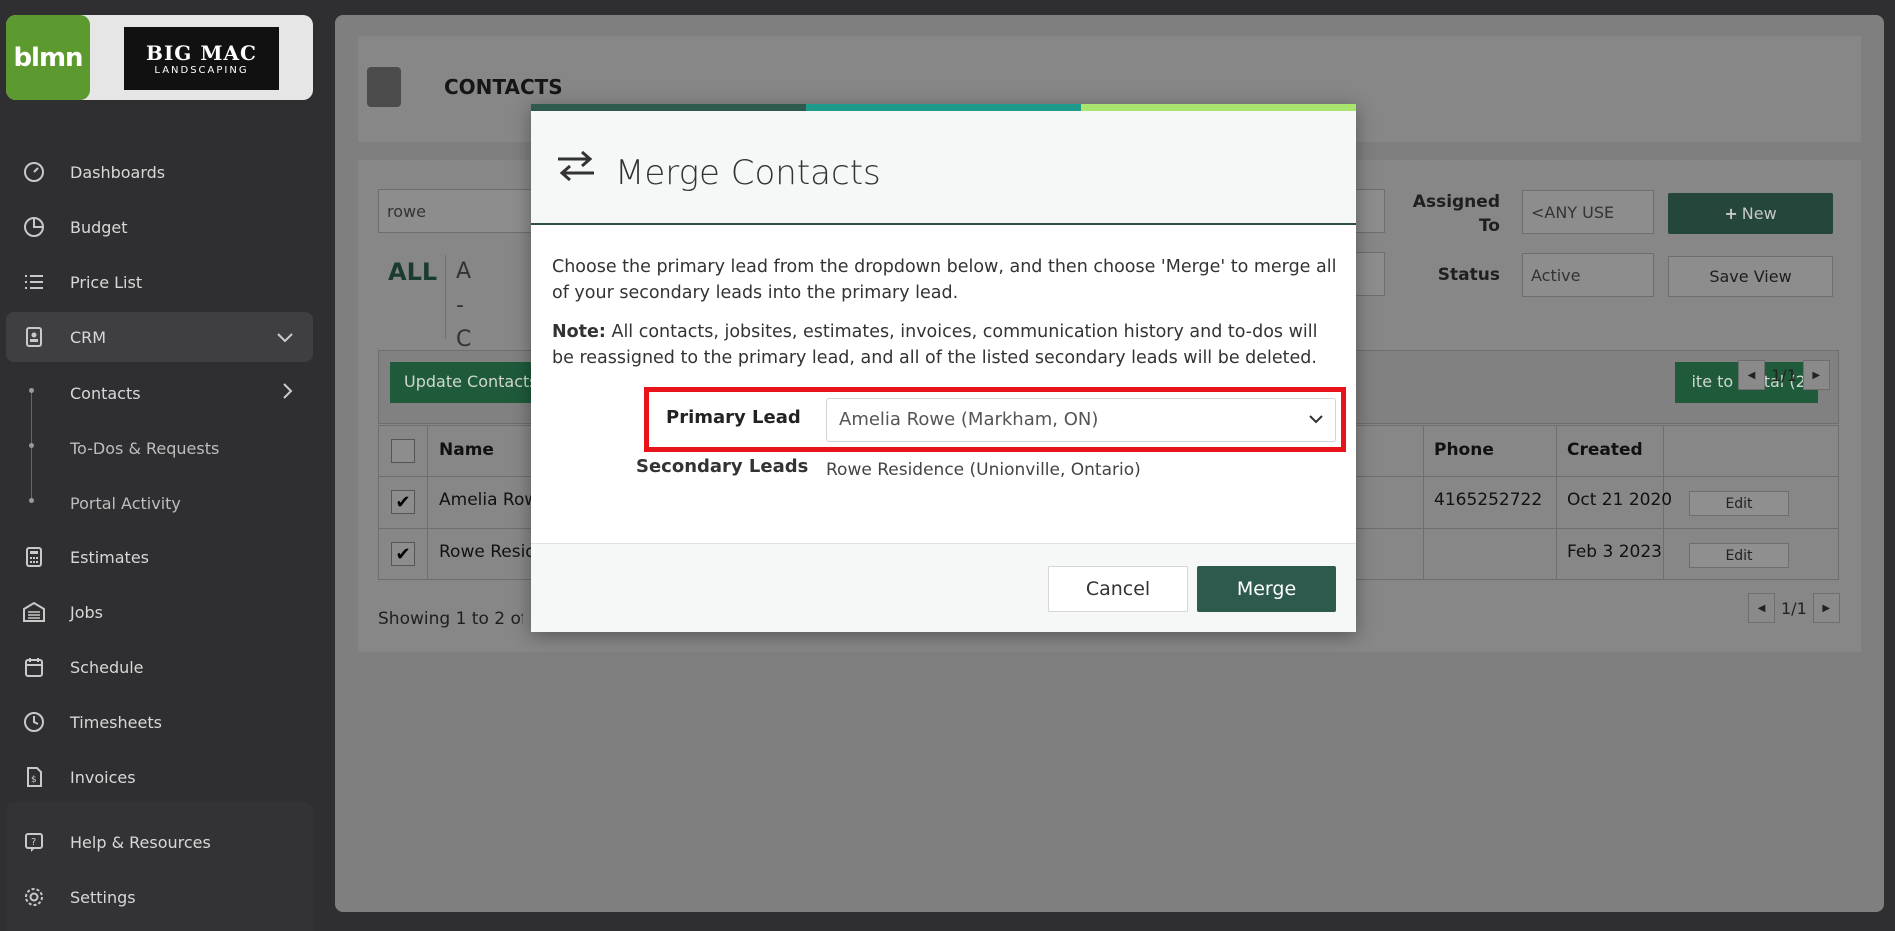 This screenshot has width=1895, height=931. I want to click on logo-area: blmn BIG MAC LANDSCAPING, so click(159, 57).